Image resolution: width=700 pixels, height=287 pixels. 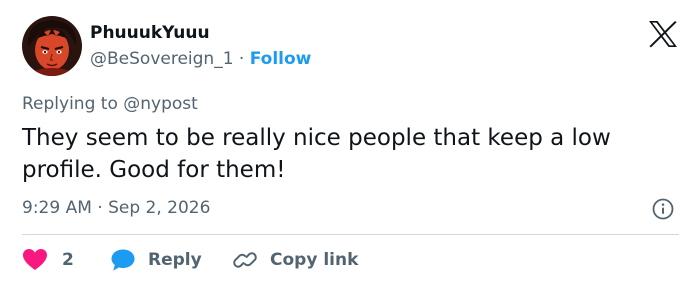 I want to click on avatar-image, so click(x=52, y=46).